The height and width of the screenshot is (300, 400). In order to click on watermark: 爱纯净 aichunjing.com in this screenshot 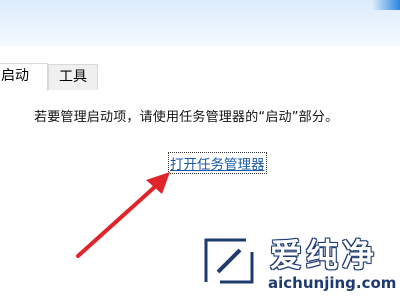, I will do `click(296, 261)`.